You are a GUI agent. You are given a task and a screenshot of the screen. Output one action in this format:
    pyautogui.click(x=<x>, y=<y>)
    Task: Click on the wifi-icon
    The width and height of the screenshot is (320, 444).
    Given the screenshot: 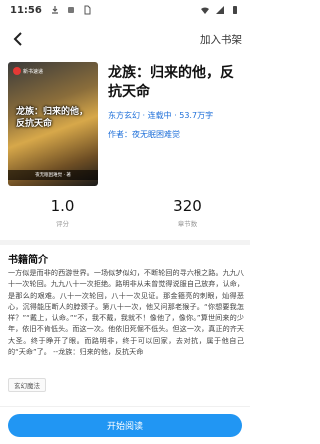 What is the action you would take?
    pyautogui.click(x=205, y=10)
    